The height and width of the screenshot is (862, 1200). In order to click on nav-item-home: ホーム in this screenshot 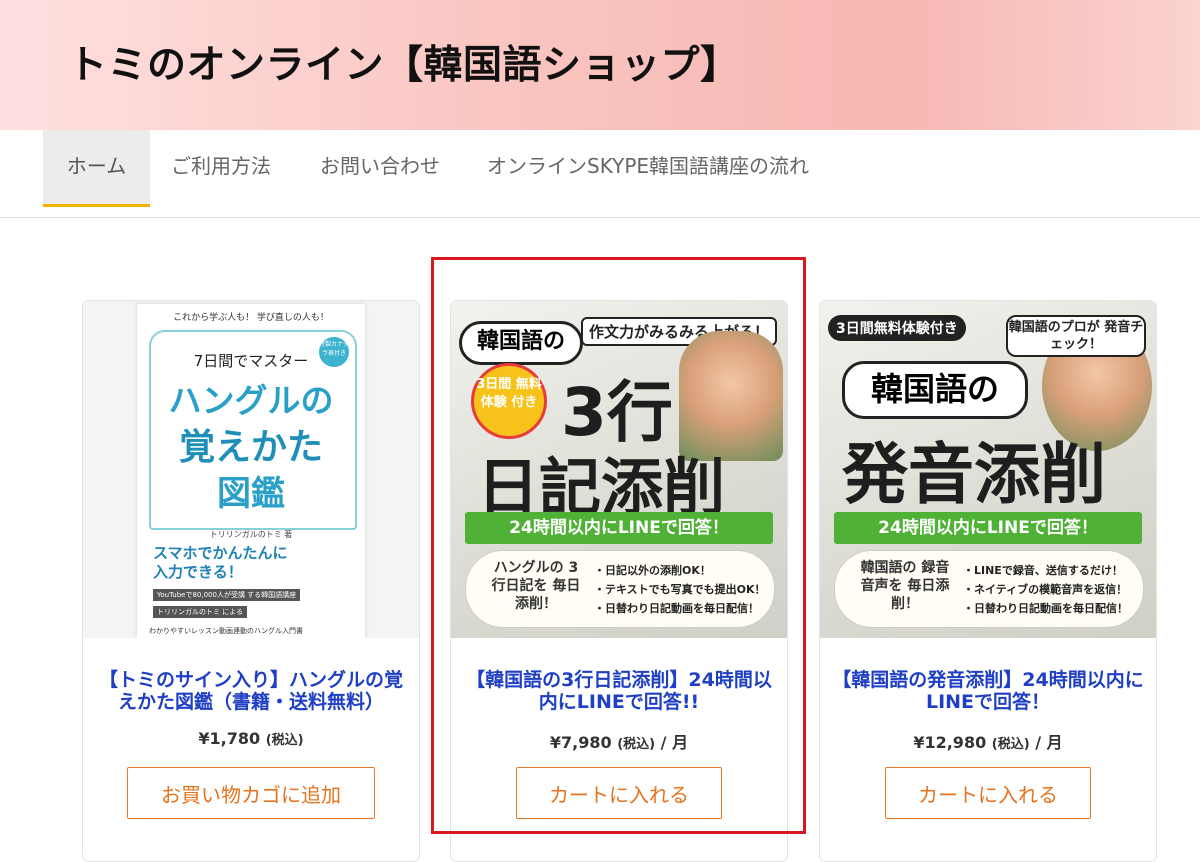, I will do `click(96, 168)`.